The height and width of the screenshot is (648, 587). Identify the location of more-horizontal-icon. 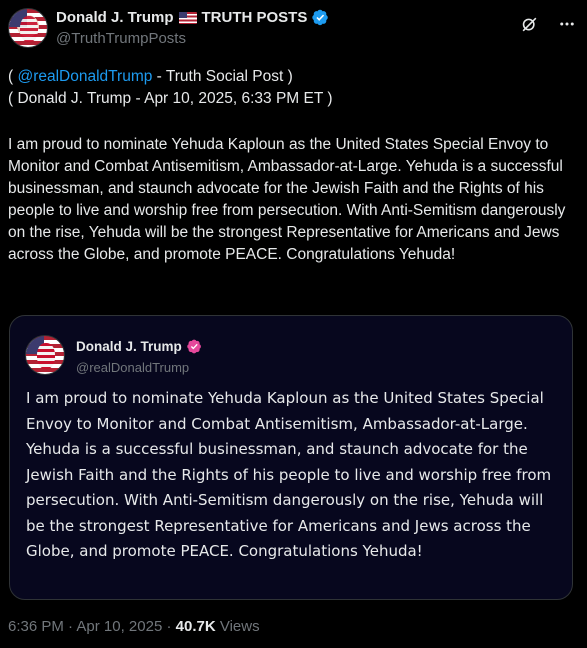
(567, 24).